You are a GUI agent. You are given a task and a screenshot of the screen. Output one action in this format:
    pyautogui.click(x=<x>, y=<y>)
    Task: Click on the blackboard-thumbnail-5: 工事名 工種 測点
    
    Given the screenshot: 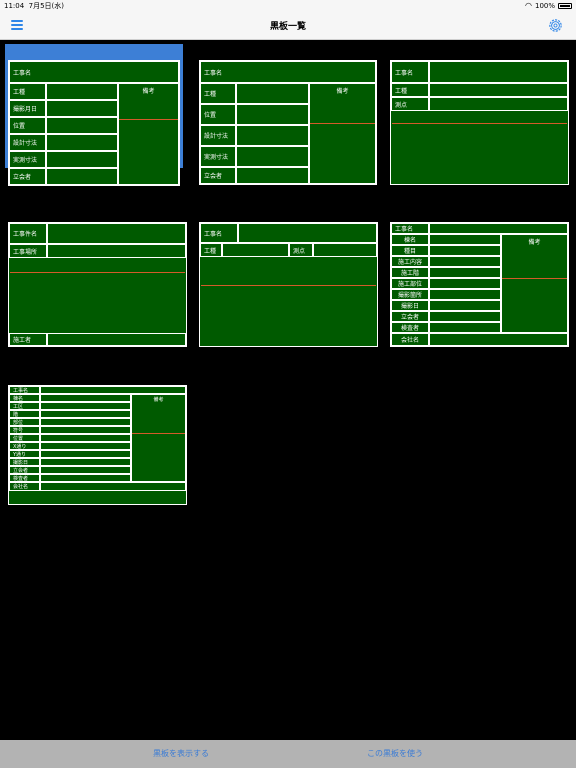 What is the action you would take?
    pyautogui.click(x=287, y=282)
    